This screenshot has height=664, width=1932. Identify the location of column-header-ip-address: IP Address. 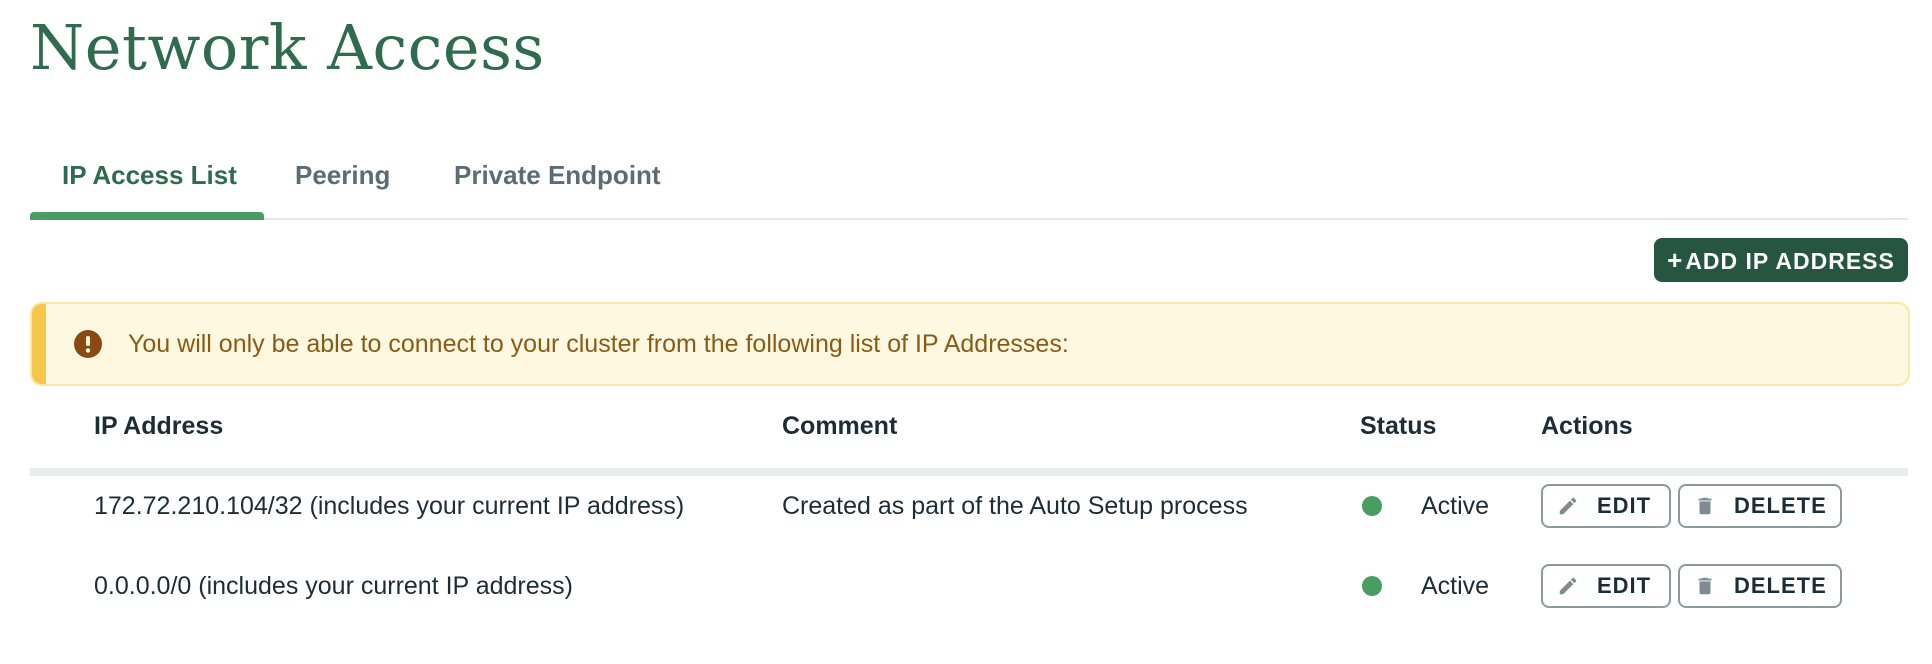
(158, 426).